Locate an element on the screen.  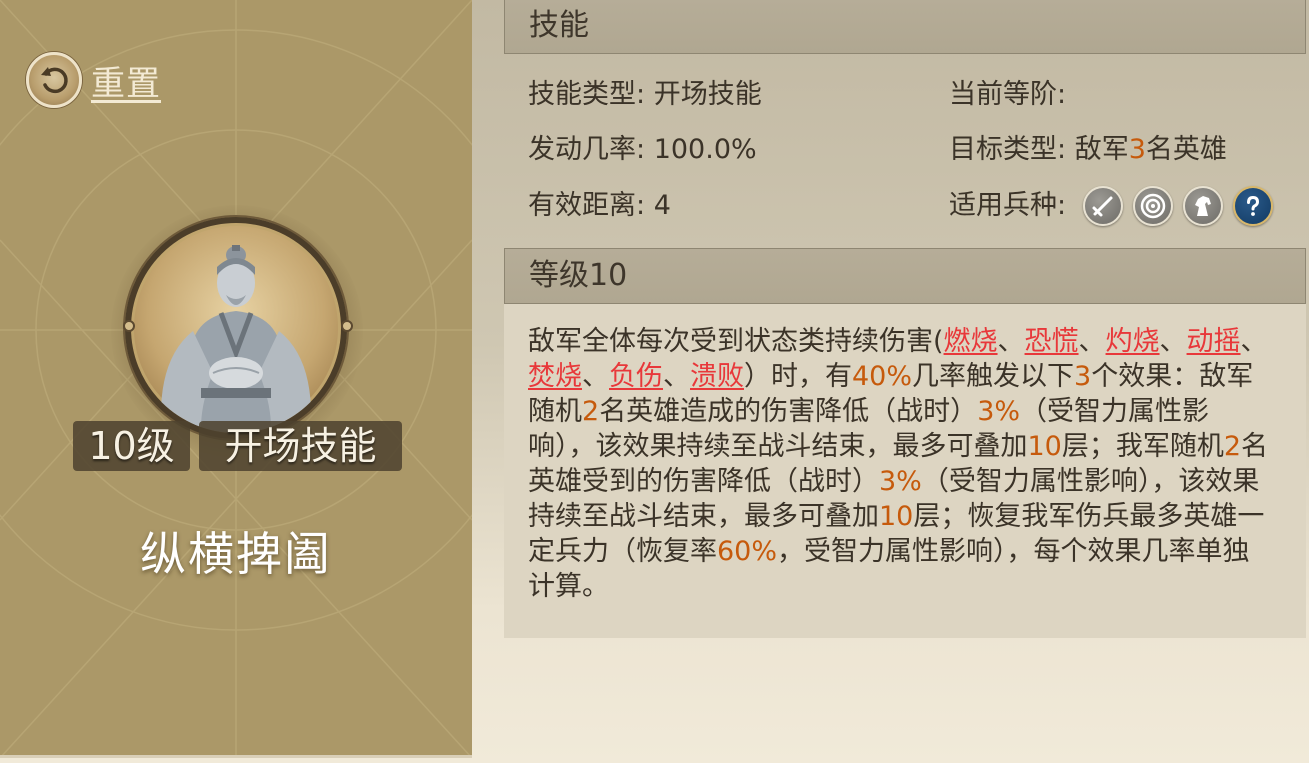
target-count: 3 is located at coordinates (1137, 149).